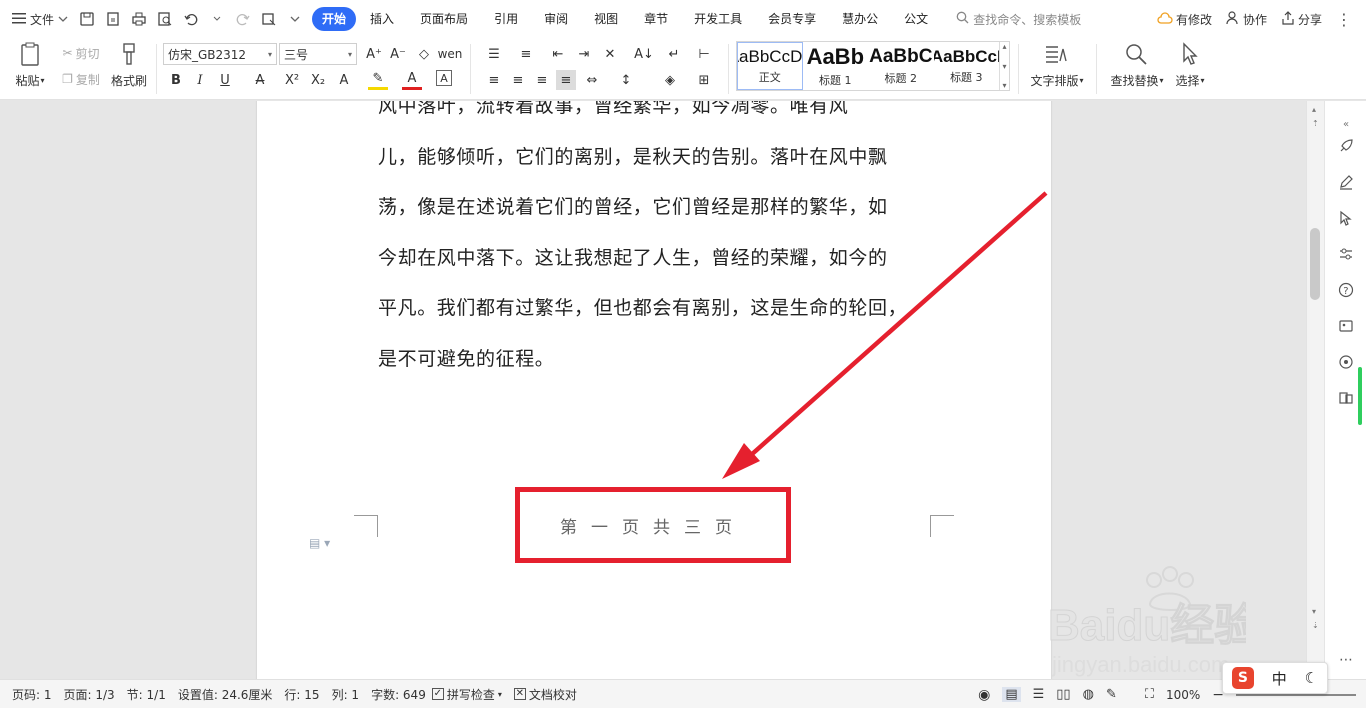 This screenshot has width=1366, height=708. I want to click on redo-icon, so click(243, 19).